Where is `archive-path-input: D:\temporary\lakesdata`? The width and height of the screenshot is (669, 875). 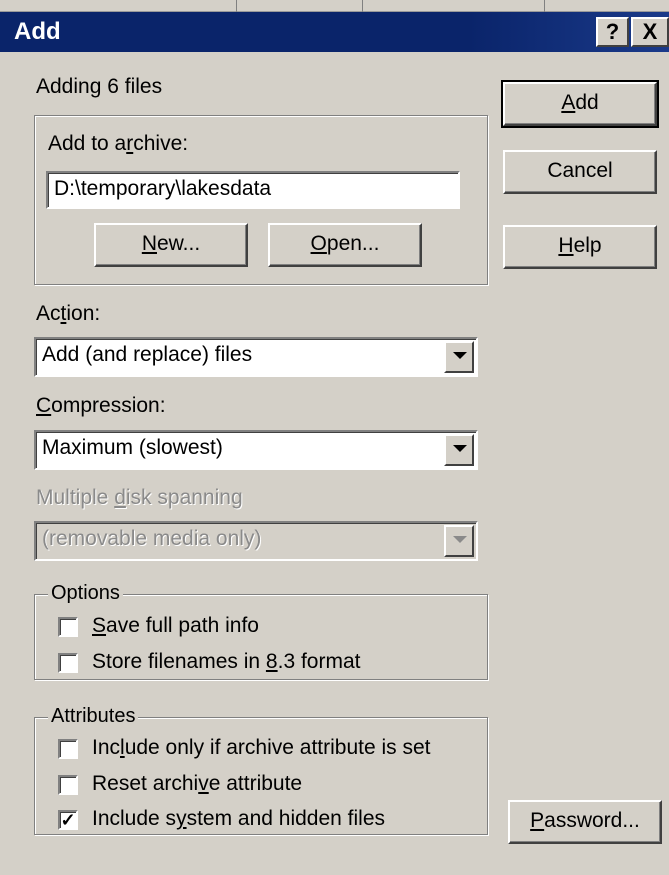 archive-path-input: D:\temporary\lakesdata is located at coordinates (253, 190).